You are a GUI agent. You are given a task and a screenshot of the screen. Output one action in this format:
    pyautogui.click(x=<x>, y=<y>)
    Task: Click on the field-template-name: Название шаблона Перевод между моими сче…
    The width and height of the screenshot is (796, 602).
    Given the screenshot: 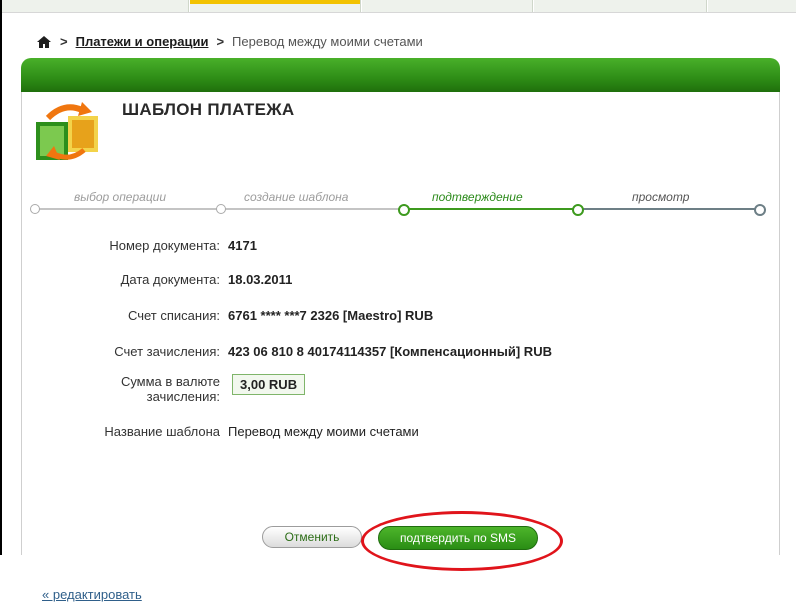 What is the action you would take?
    pyautogui.click(x=220, y=431)
    